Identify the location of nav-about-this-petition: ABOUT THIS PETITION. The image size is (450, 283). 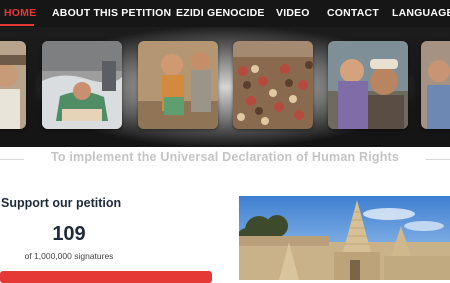
(111, 13).